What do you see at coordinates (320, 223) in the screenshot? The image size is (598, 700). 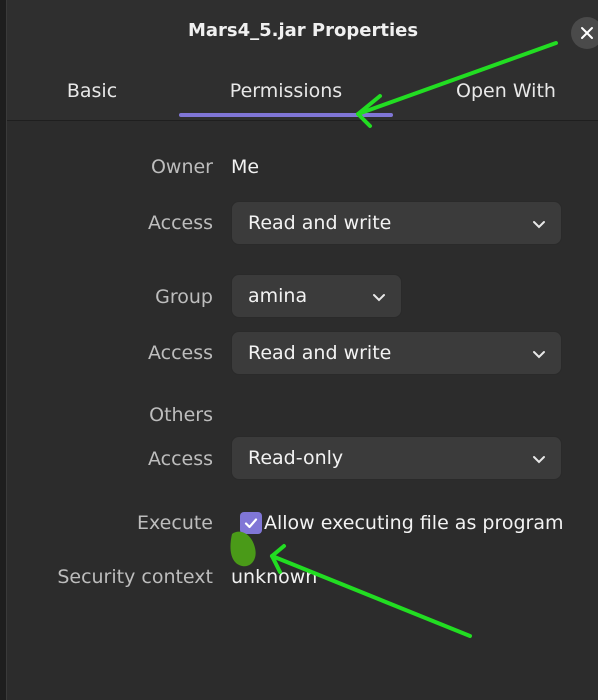 I see `owner-access-value: Read and write` at bounding box center [320, 223].